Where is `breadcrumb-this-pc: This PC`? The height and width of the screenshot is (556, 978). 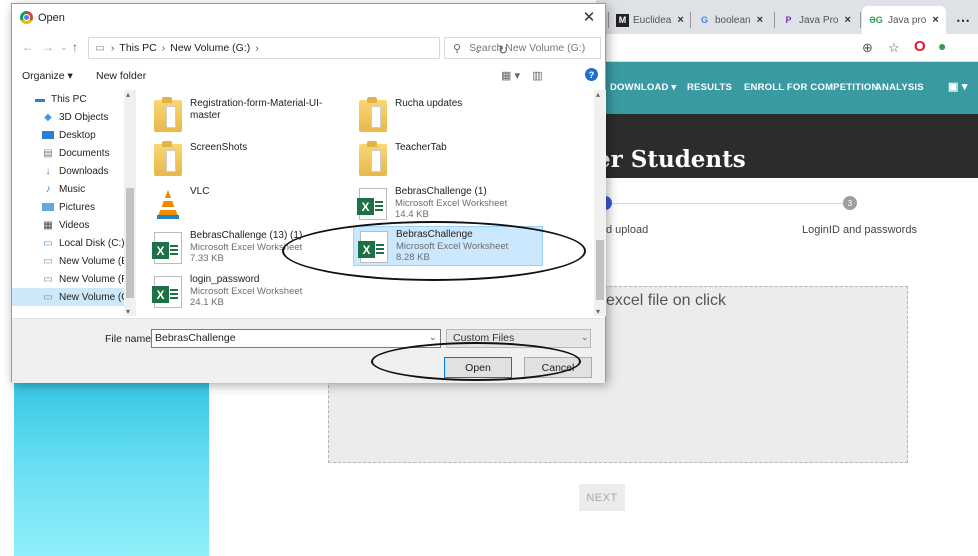 breadcrumb-this-pc: This PC is located at coordinates (137, 48).